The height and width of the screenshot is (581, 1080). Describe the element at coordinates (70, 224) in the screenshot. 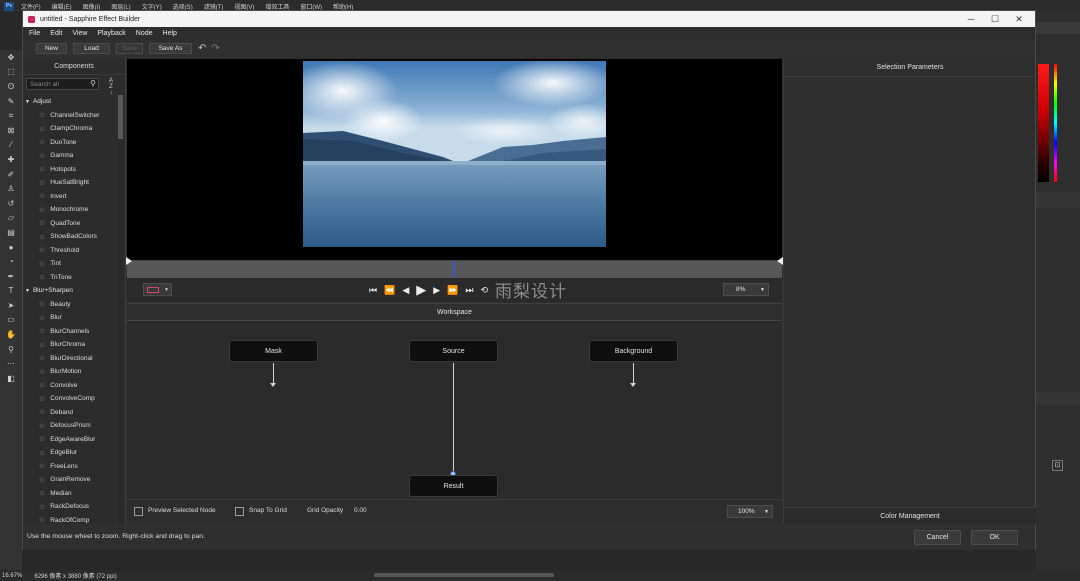

I see `component-item: ☆ QuadTone` at that location.